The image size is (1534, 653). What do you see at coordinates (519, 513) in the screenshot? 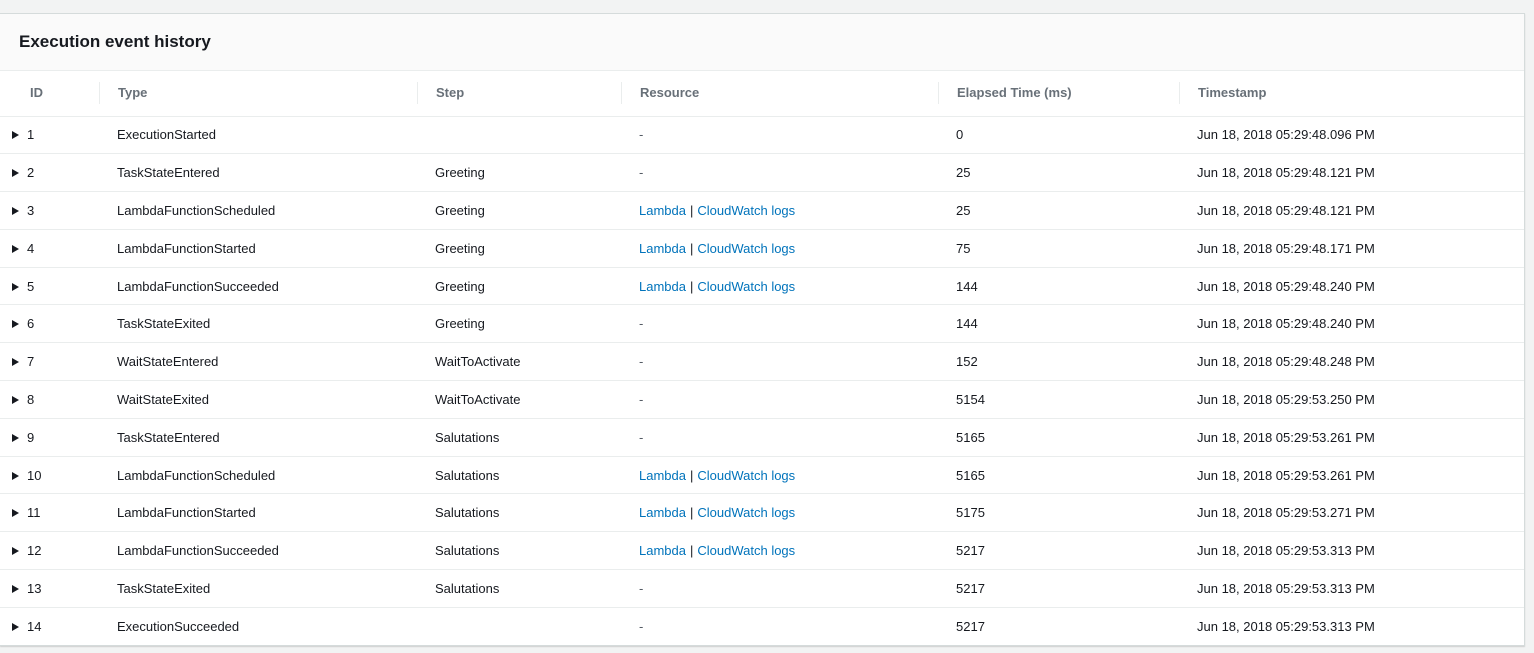
I see `step-cell: Salutations` at bounding box center [519, 513].